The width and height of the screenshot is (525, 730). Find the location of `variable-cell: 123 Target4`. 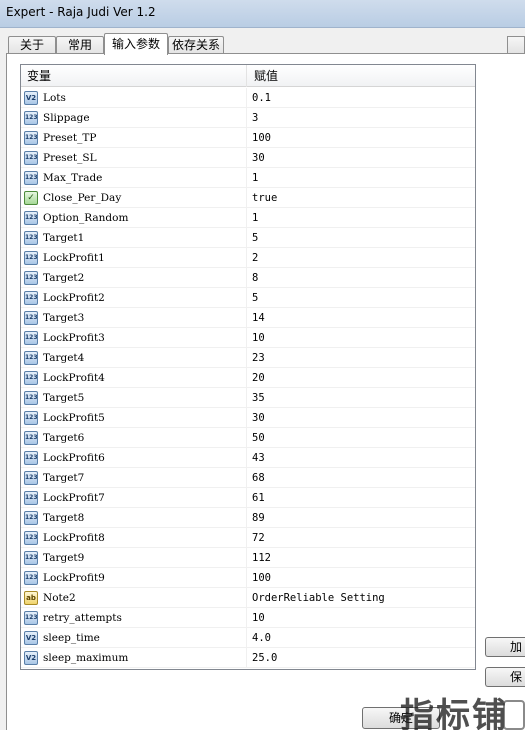

variable-cell: 123 Target4 is located at coordinates (134, 358).